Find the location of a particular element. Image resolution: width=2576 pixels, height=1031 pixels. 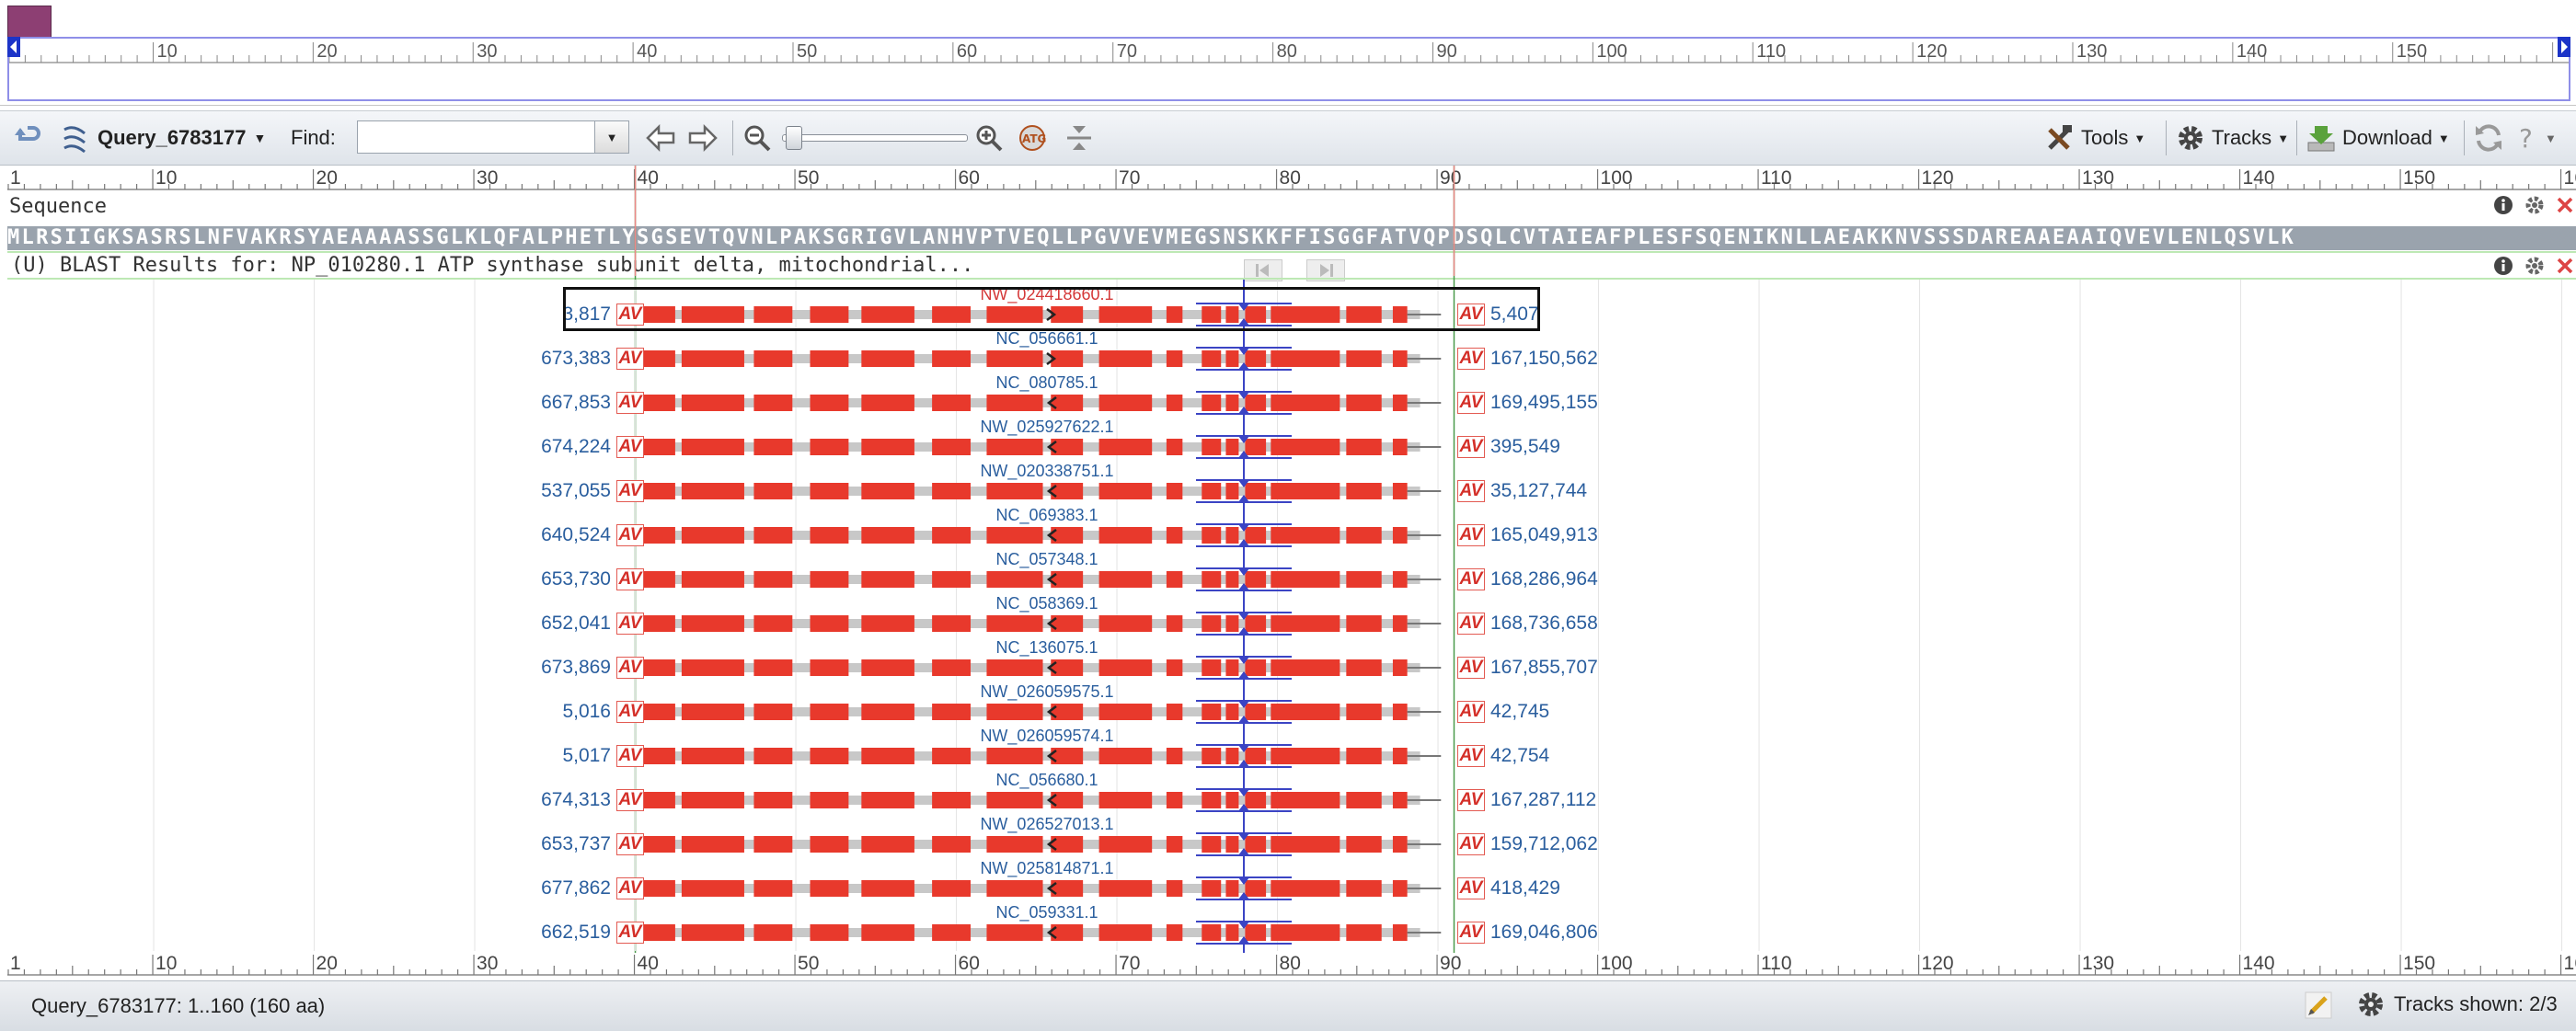

hit-end-coord: 167,855,707 is located at coordinates (1544, 667).